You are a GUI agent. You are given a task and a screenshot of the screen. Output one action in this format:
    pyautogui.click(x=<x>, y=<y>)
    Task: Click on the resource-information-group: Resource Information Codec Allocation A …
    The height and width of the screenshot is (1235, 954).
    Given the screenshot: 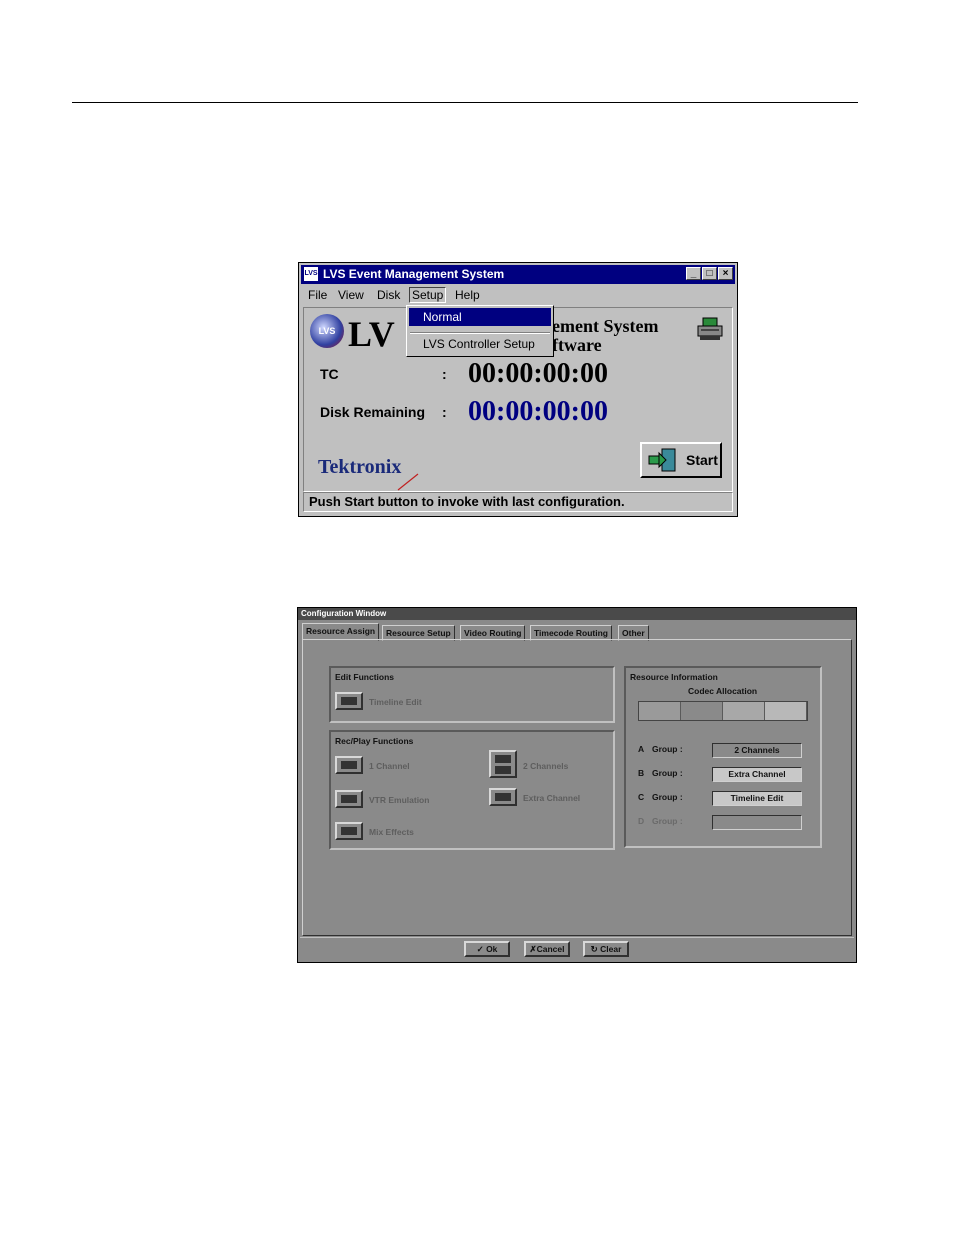 What is the action you would take?
    pyautogui.click(x=723, y=757)
    